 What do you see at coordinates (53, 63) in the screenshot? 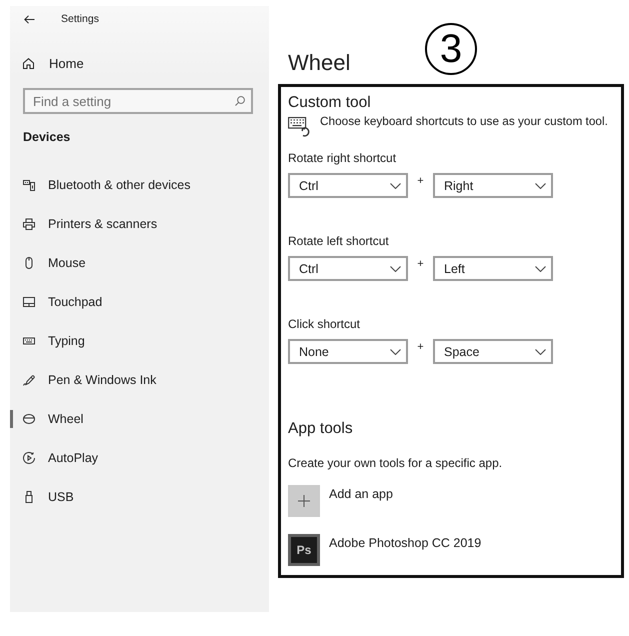
I see `home-link: Home` at bounding box center [53, 63].